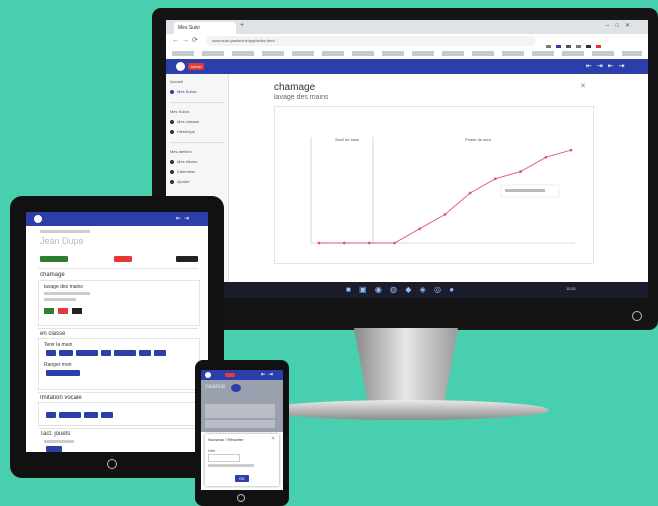  What do you see at coordinates (65, 231) in the screenshot?
I see `breadcrumb` at bounding box center [65, 231].